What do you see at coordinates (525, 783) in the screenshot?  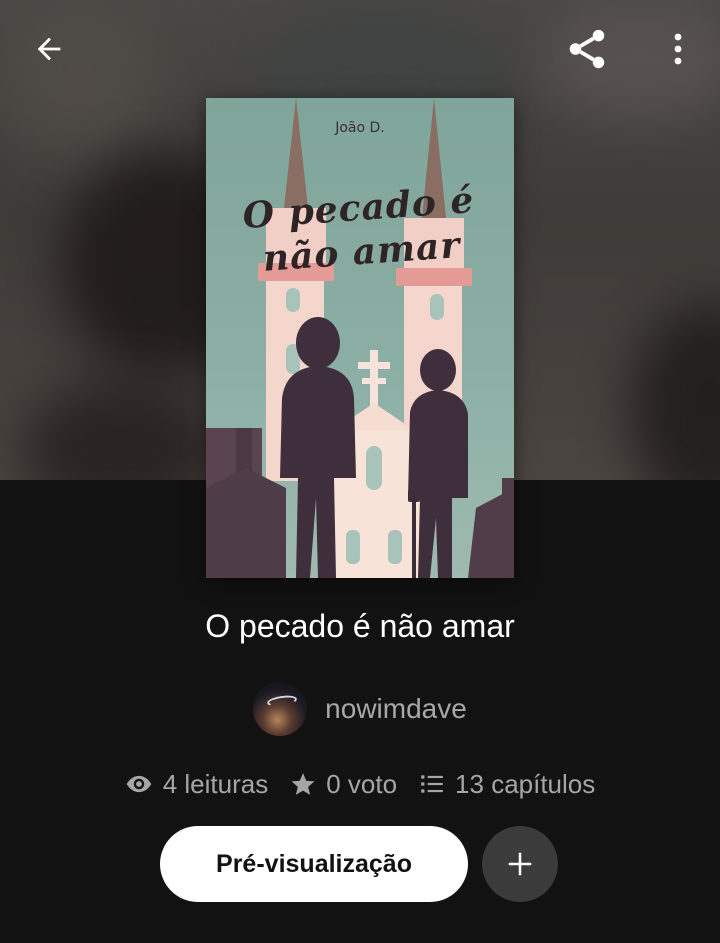 I see `chapters-count: 13 capítulos` at bounding box center [525, 783].